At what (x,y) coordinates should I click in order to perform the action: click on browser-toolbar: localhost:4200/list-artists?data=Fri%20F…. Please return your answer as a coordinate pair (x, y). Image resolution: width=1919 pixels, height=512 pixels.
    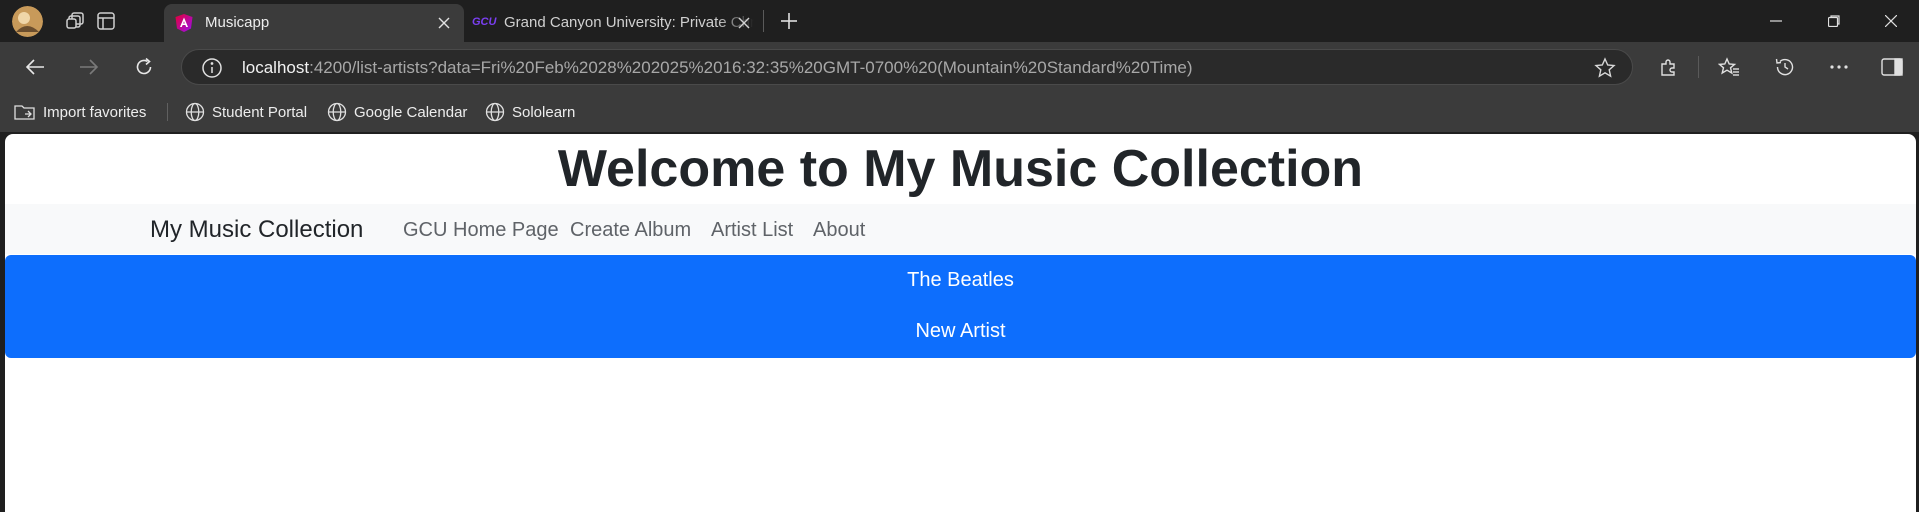
    Looking at the image, I should click on (959, 67).